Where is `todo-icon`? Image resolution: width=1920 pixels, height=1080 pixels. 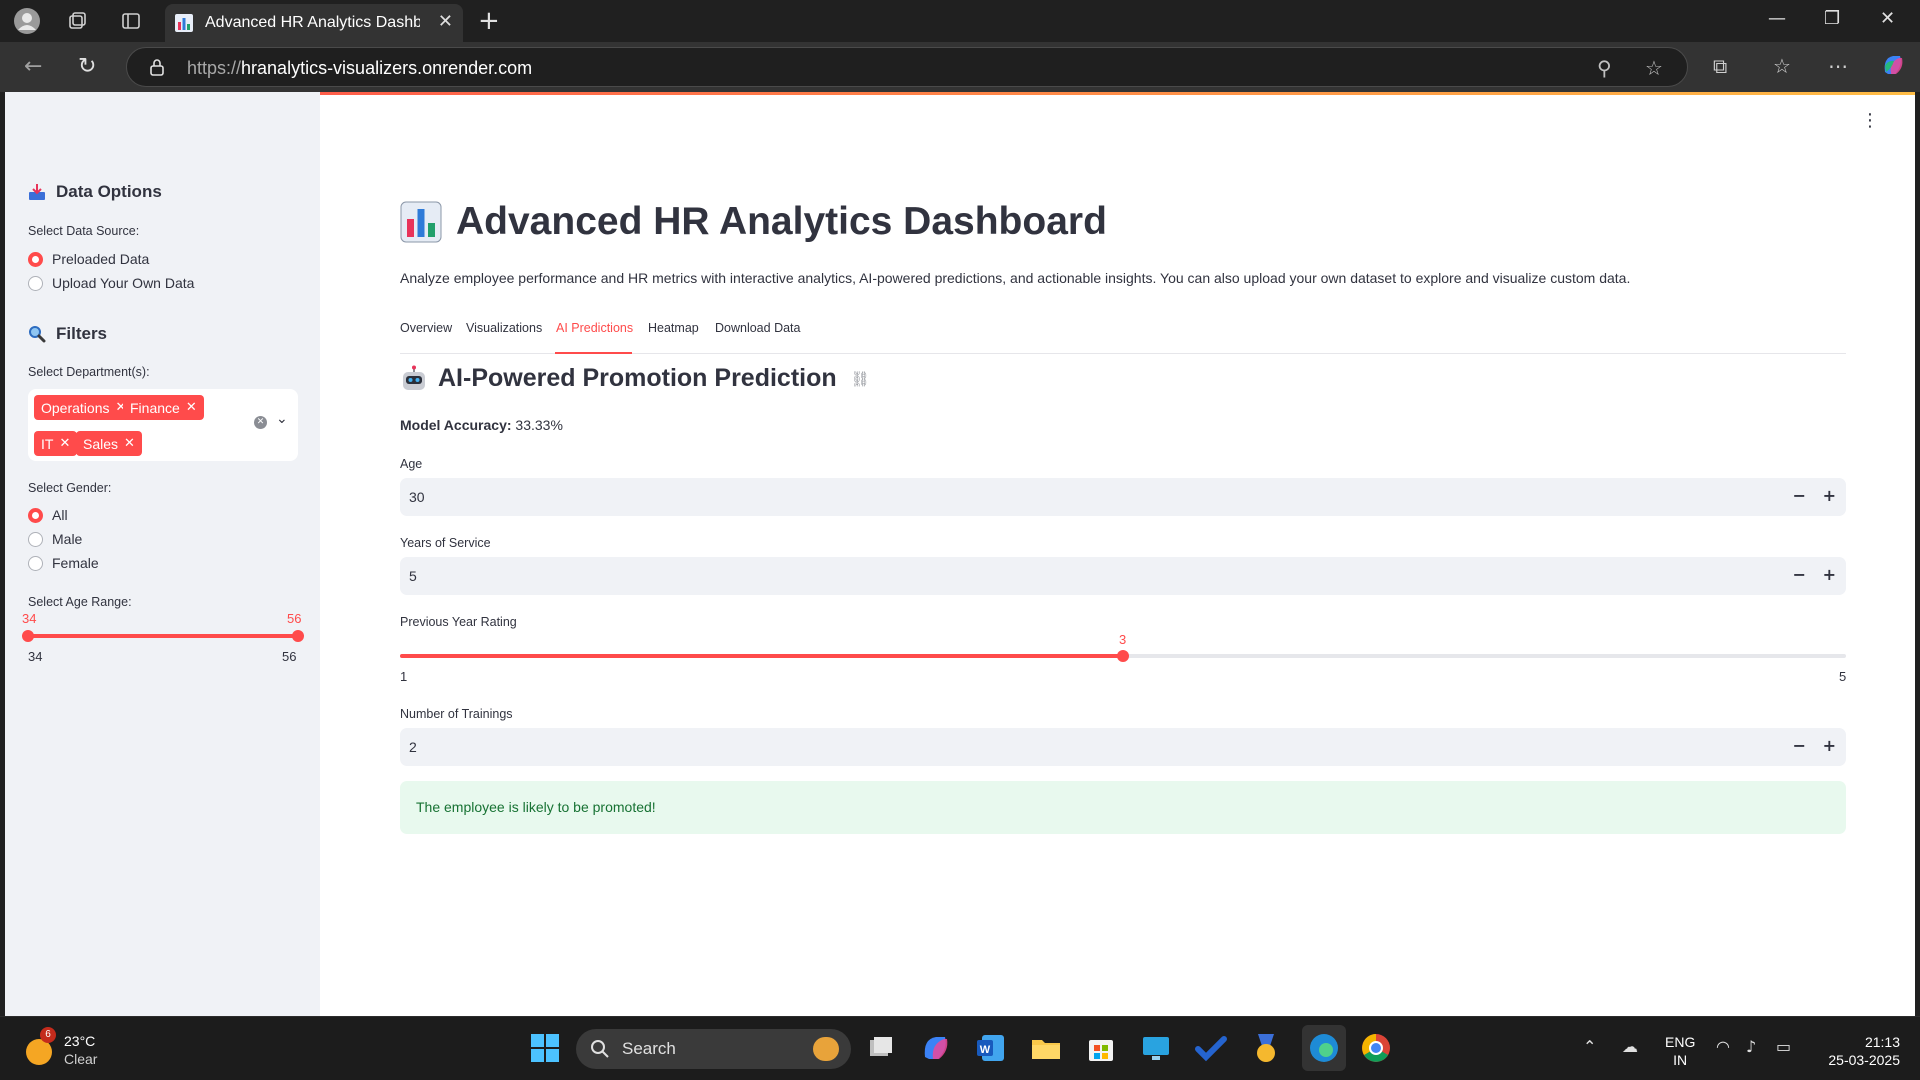
todo-icon is located at coordinates (1211, 1048).